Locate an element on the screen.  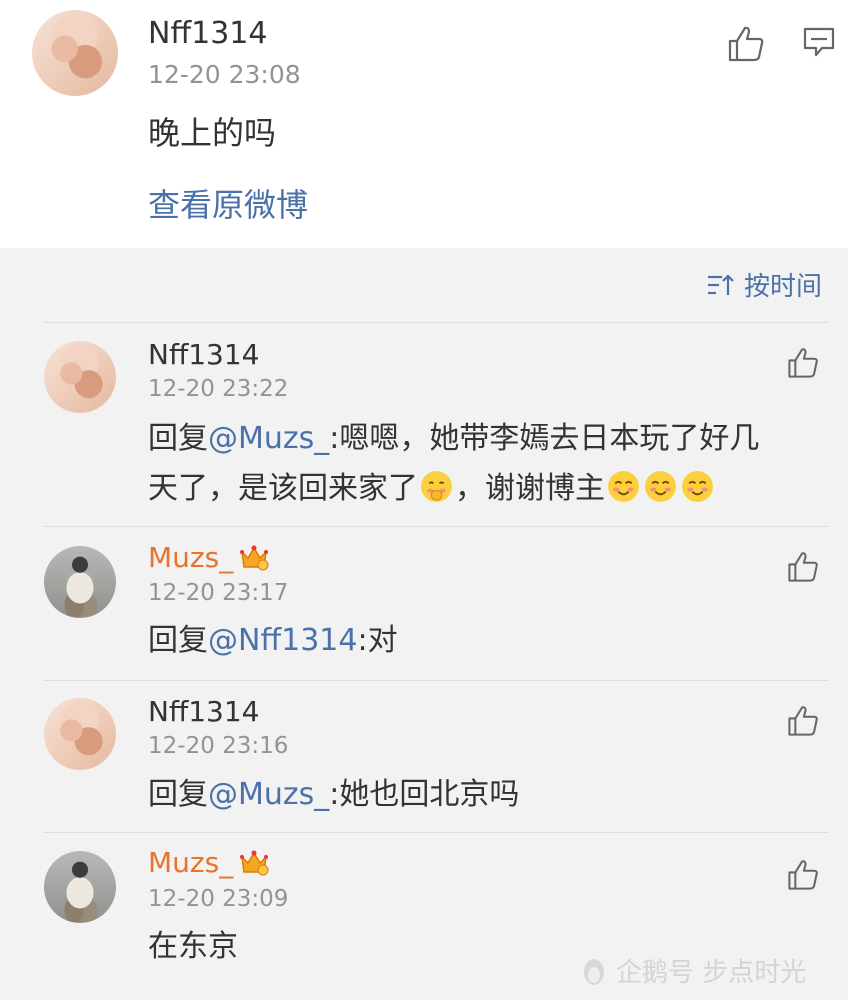
sort-by-time-button: 按时间 is located at coordinates (764, 284).